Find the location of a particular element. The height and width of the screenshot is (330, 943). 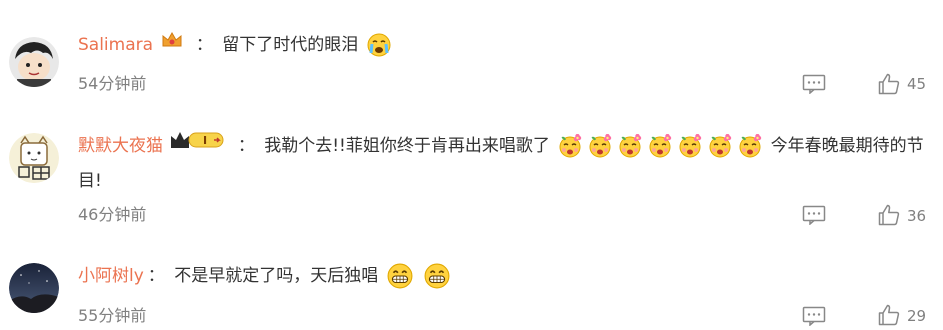

crying-emoji-icon is located at coordinates (379, 45).